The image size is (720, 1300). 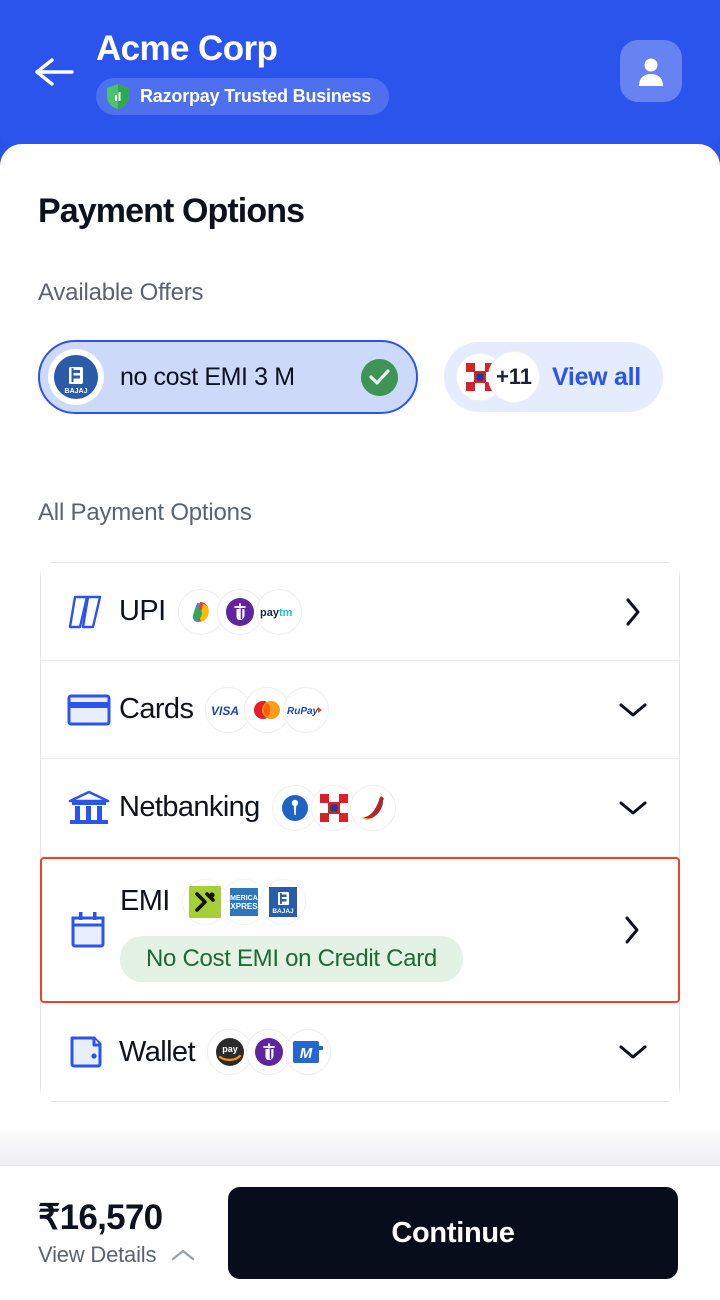 I want to click on payment-method-netbanking: Netbanking, so click(x=360, y=808).